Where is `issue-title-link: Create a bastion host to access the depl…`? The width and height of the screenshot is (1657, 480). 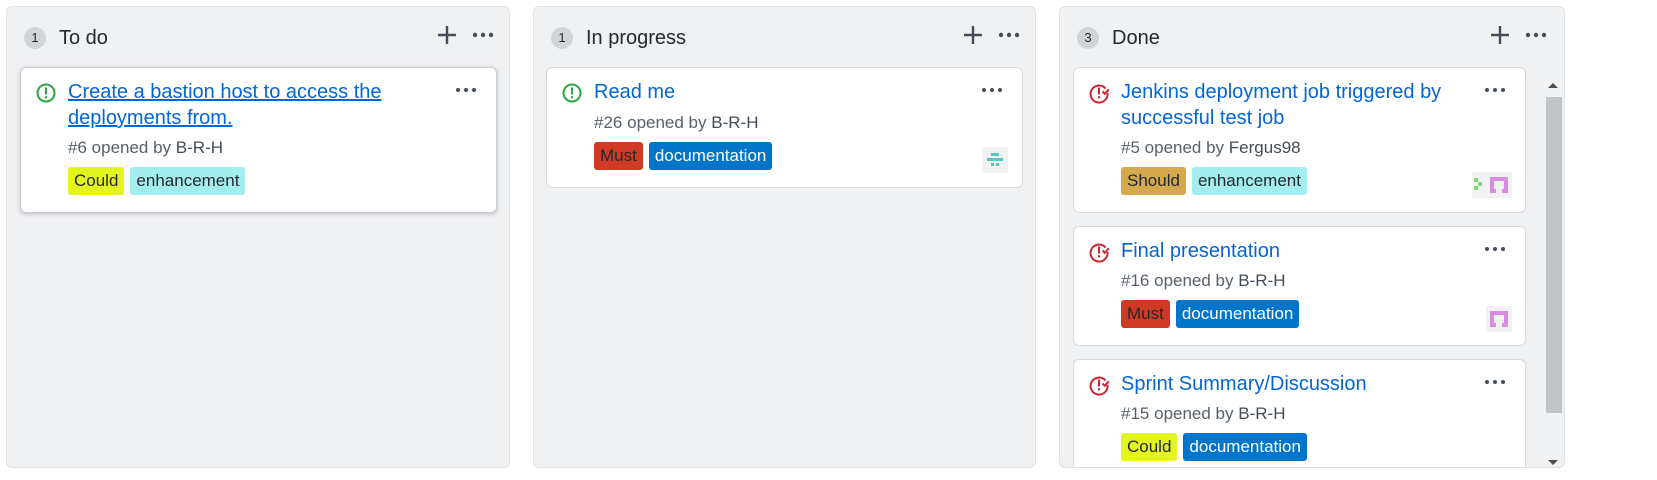 issue-title-link: Create a bastion host to access the depl… is located at coordinates (232, 105).